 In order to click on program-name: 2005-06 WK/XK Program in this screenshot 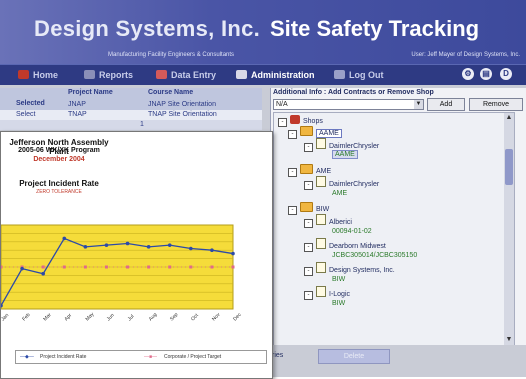, I will do `click(59, 150)`.